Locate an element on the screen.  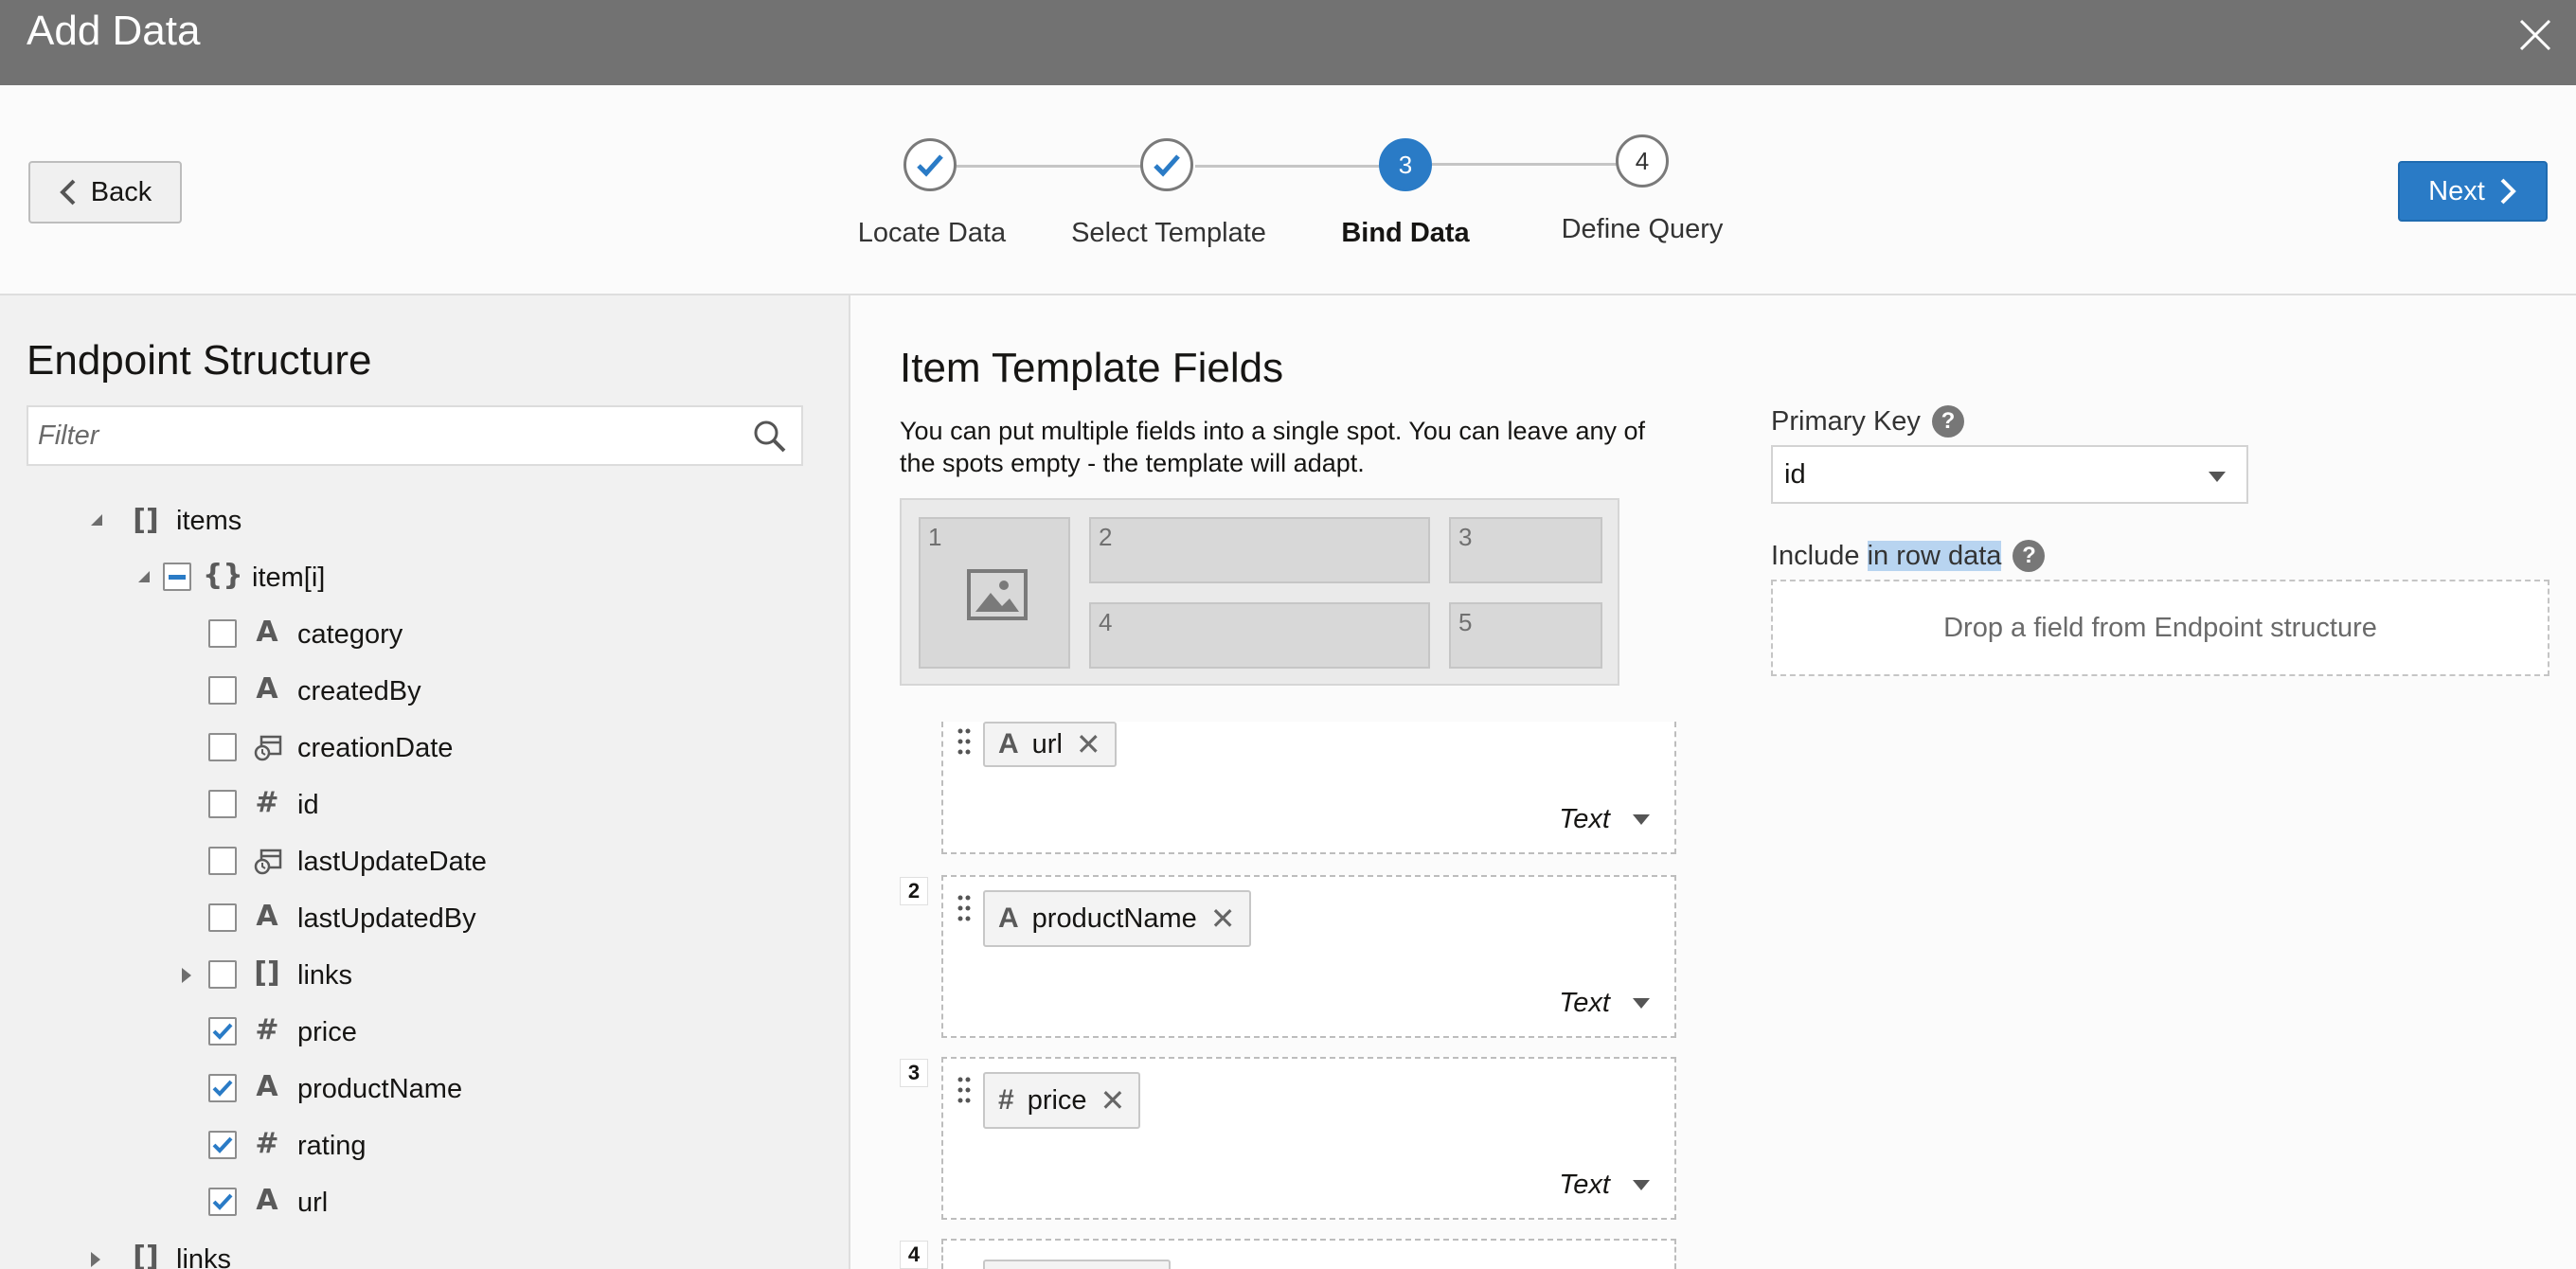
template-preview: 1 2 3 4 5 is located at coordinates (1259, 592).